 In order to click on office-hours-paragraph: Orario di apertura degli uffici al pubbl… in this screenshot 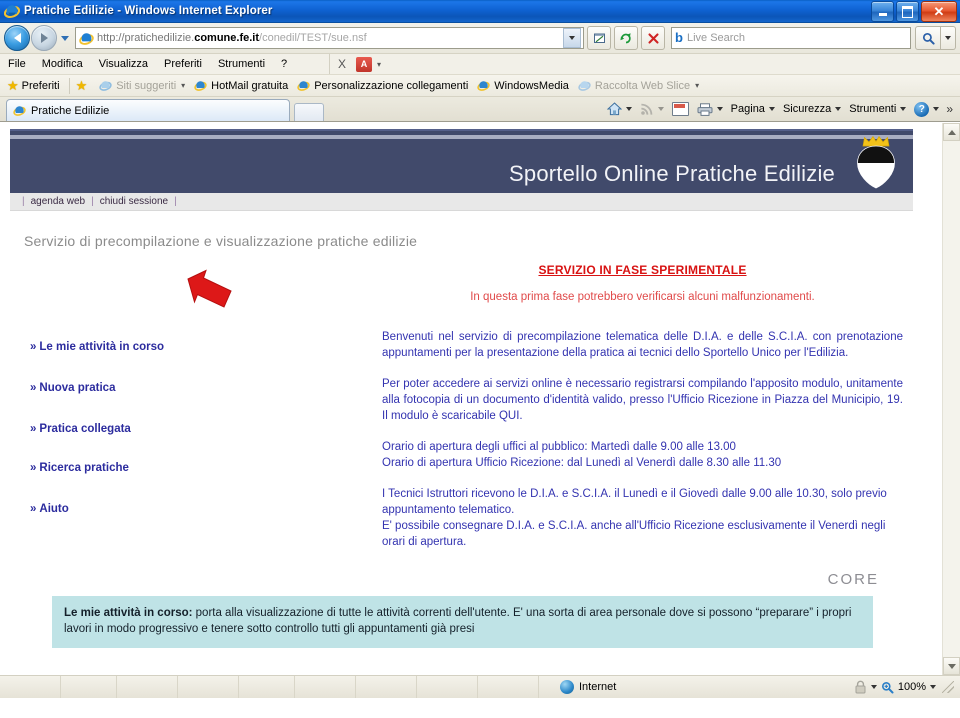, I will do `click(582, 455)`.